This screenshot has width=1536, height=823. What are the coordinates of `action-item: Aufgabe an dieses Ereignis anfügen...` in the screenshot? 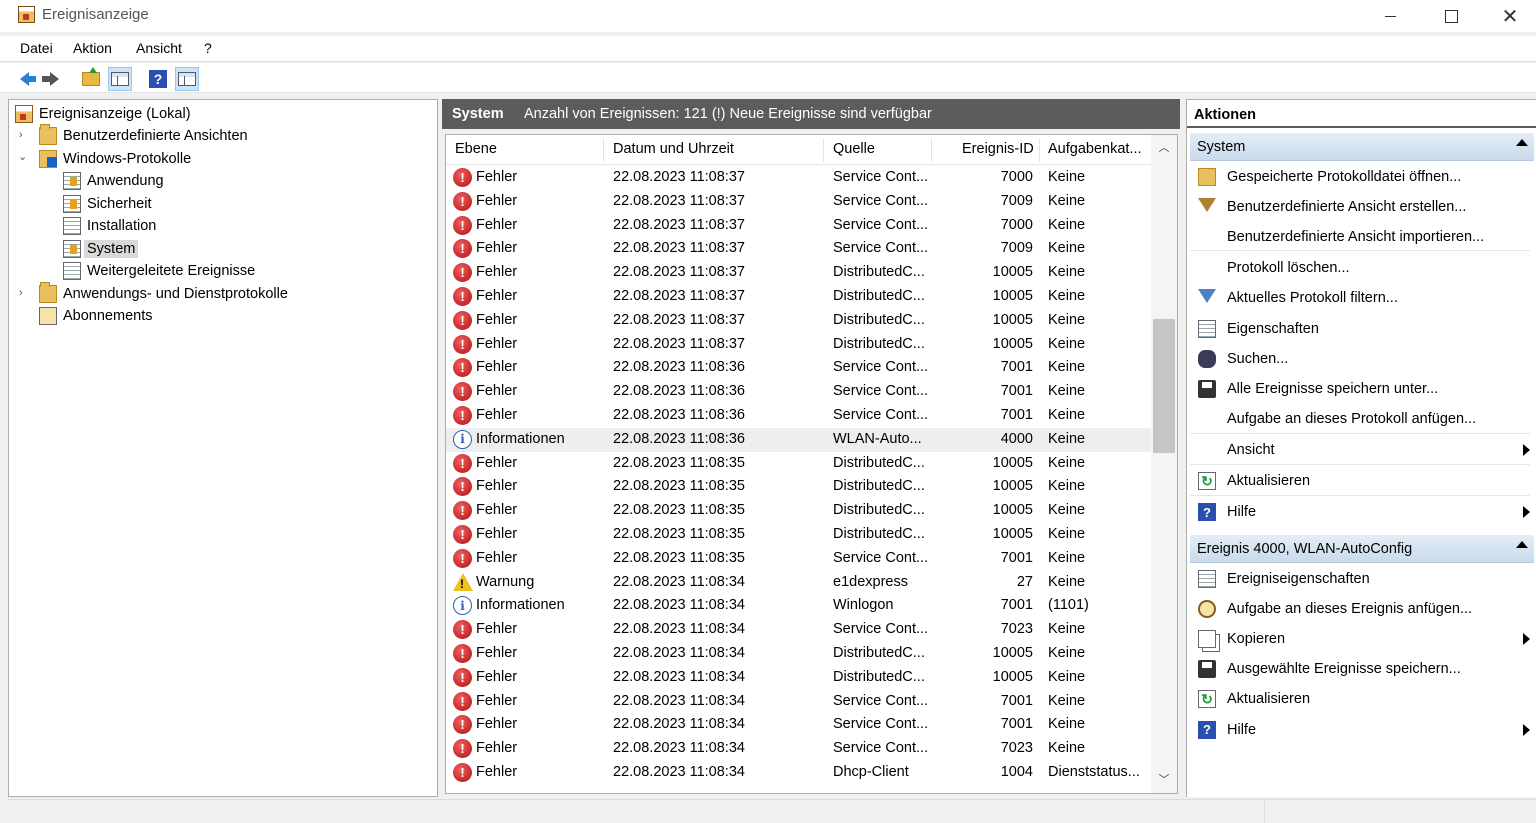 It's located at (1362, 609).